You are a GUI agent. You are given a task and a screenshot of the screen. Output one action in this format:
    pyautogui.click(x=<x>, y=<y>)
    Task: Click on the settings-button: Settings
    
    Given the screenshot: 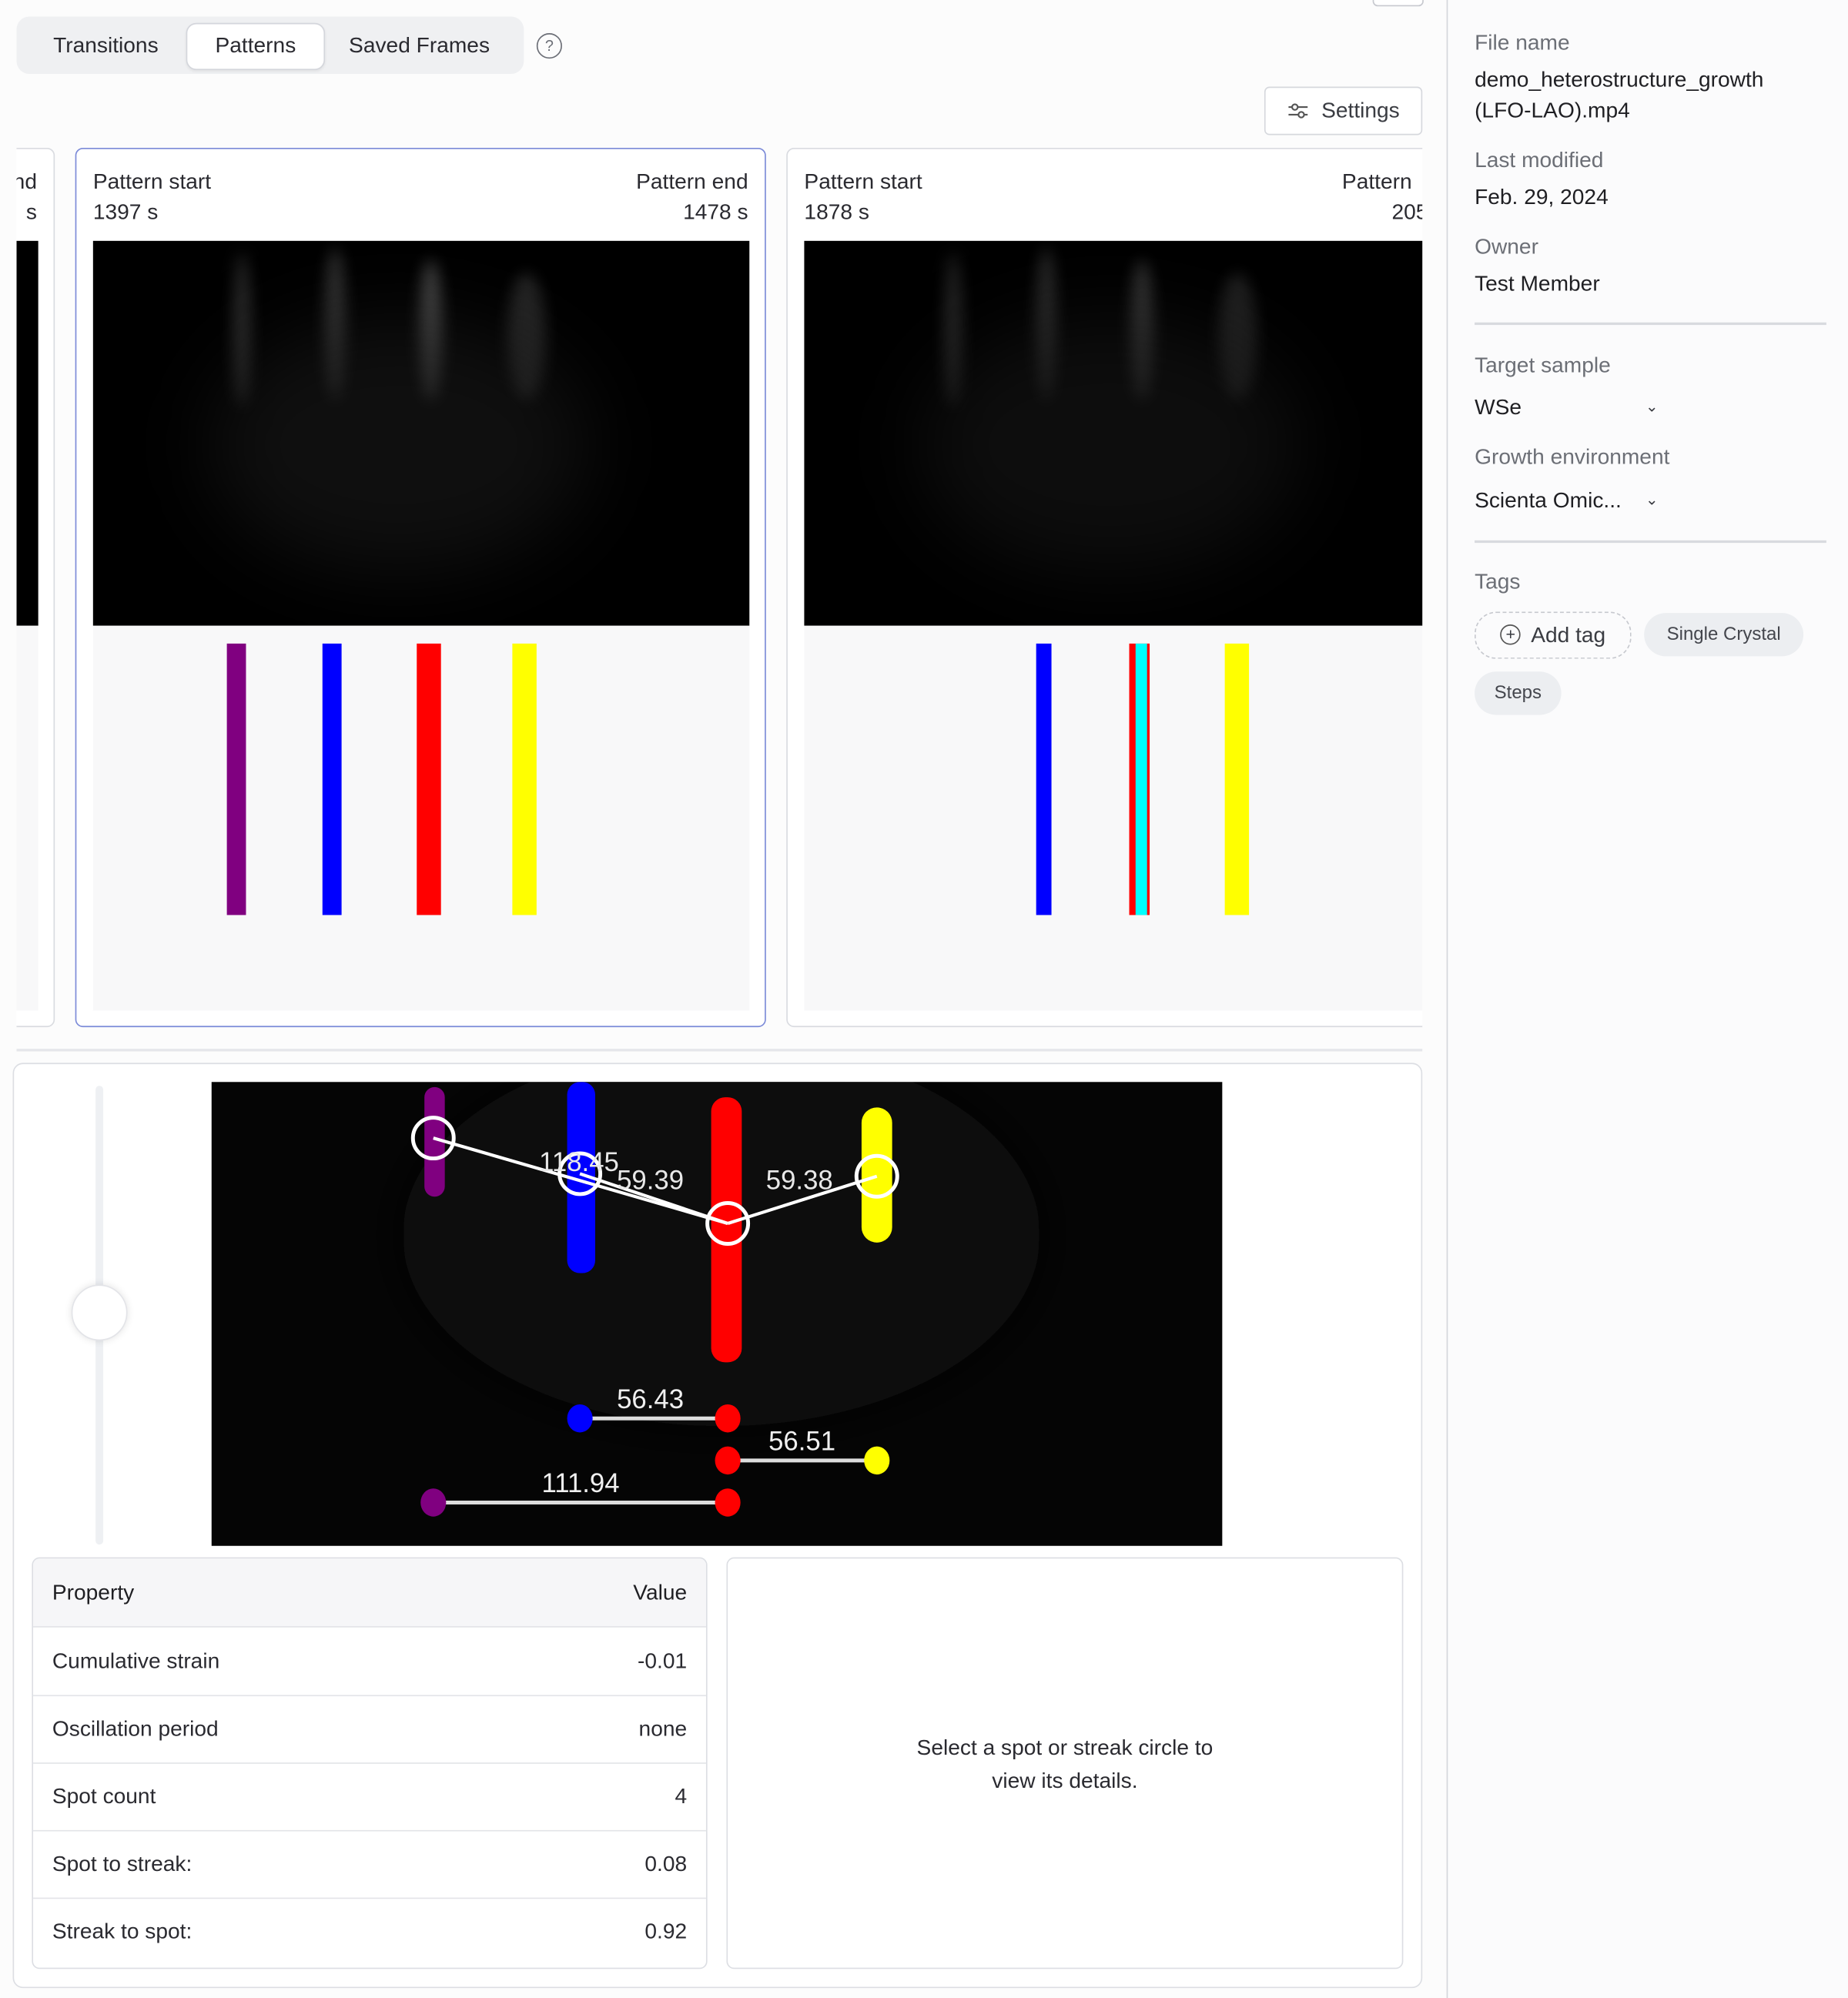 What is the action you would take?
    pyautogui.click(x=1343, y=111)
    